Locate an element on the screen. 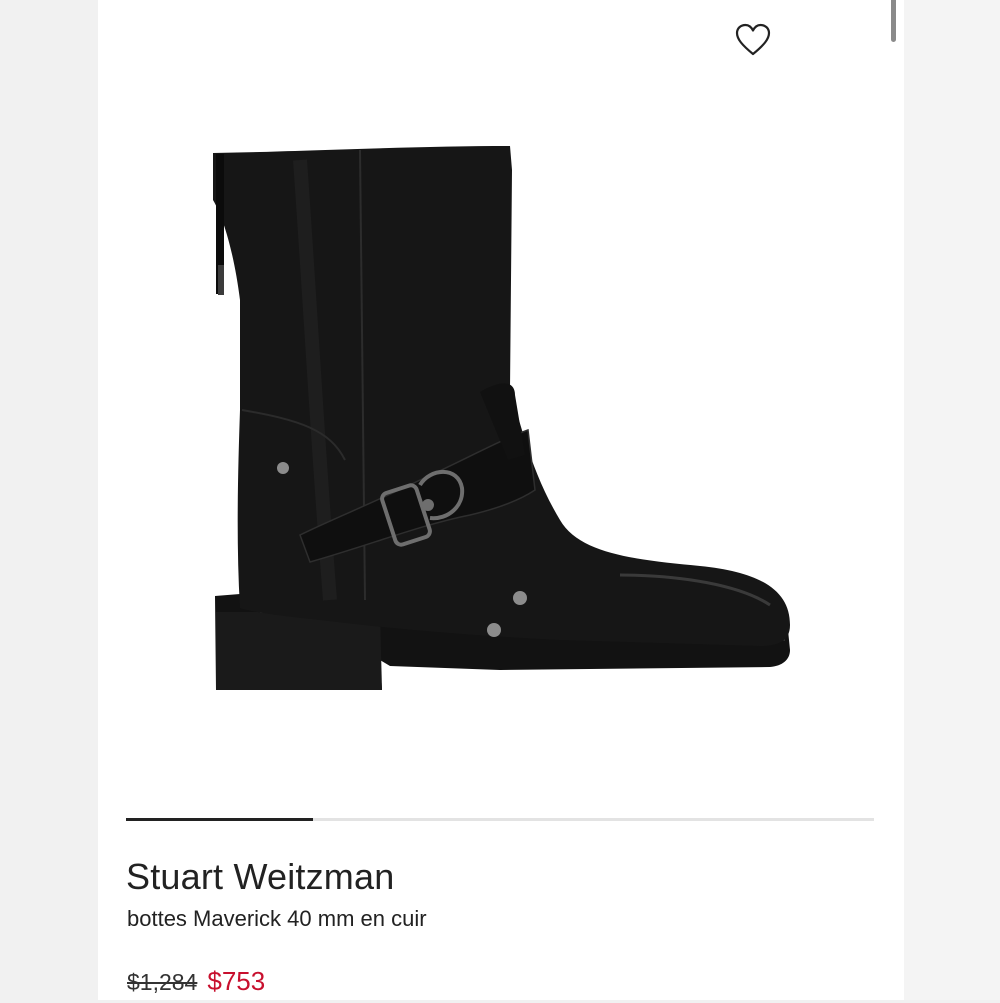 The image size is (1000, 1003). adjacent-card-edge is located at coordinates (952, 500).